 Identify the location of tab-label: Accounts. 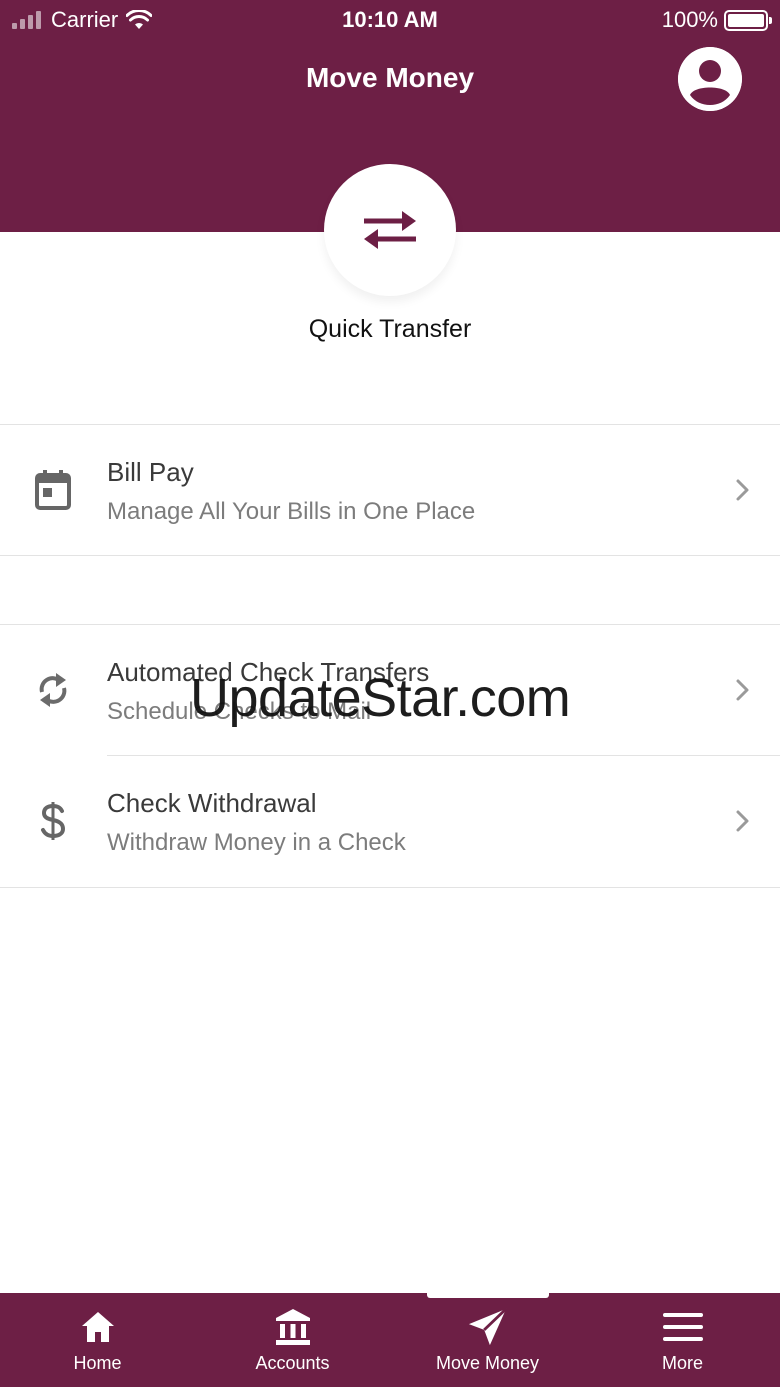
(292, 1363).